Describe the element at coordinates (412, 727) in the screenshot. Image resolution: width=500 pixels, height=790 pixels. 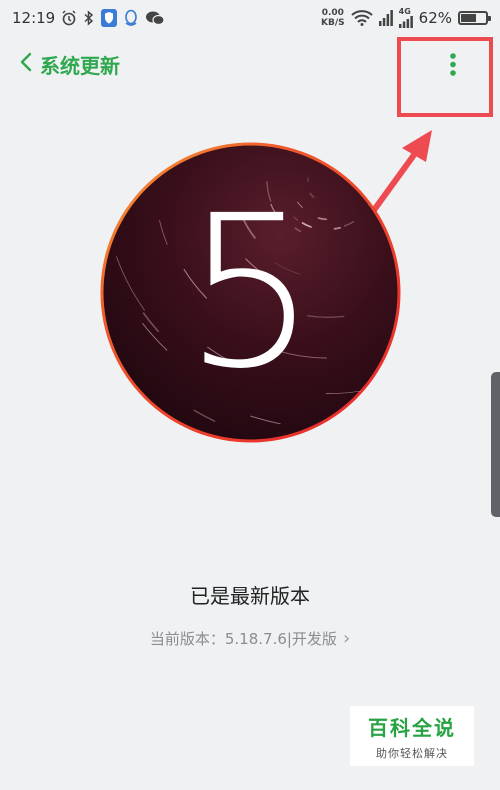
I see `watermark-title: 百科全说` at that location.